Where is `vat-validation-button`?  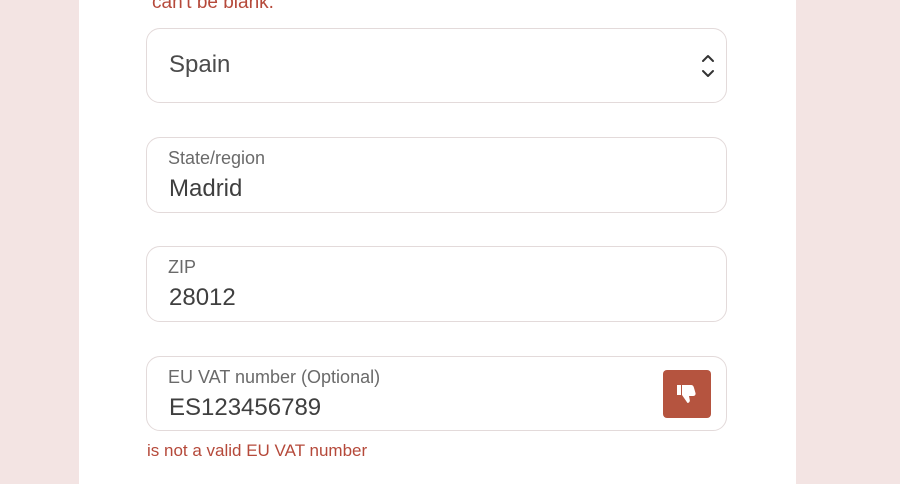
vat-validation-button is located at coordinates (687, 394).